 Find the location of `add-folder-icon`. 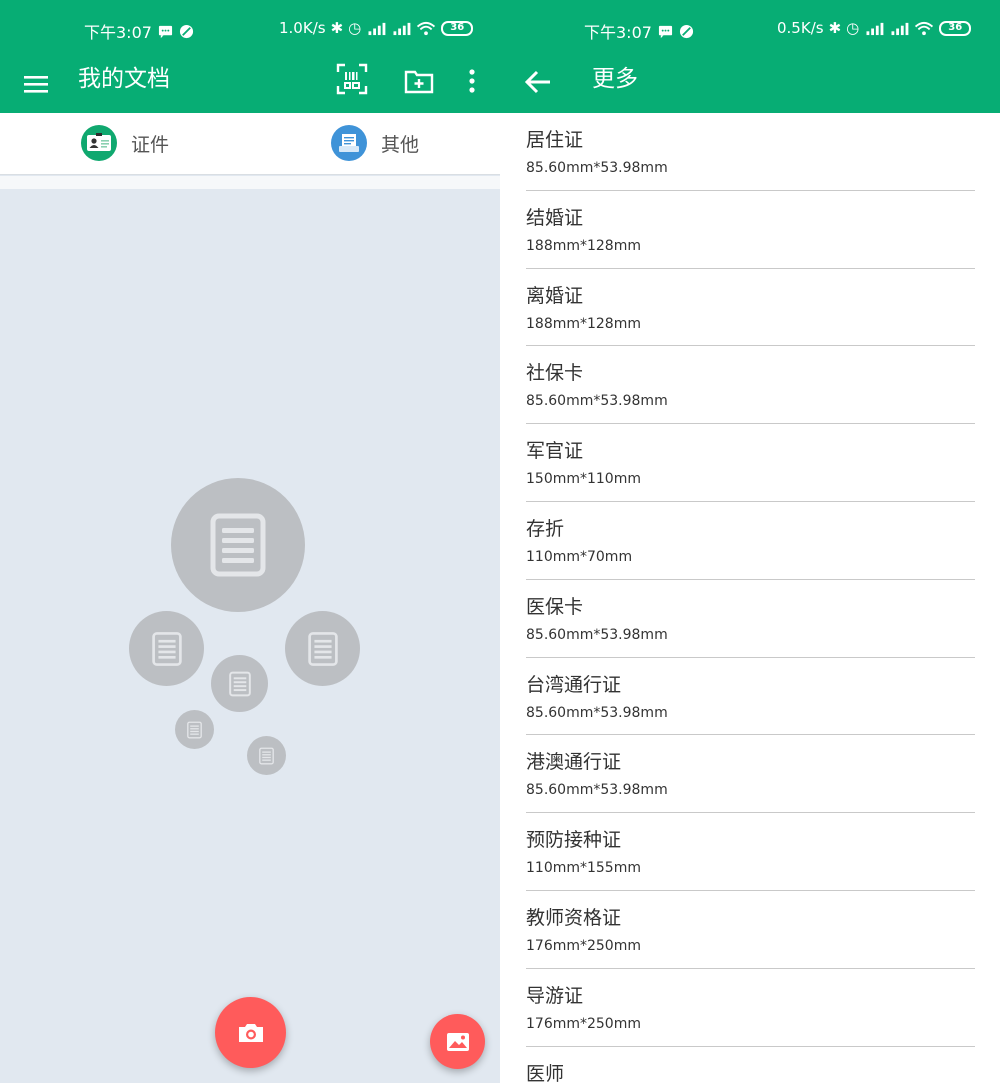

add-folder-icon is located at coordinates (419, 81).